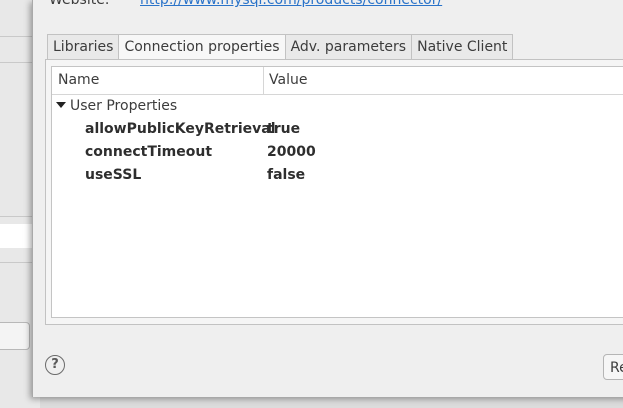 This screenshot has width=623, height=408. Describe the element at coordinates (288, 80) in the screenshot. I see `column-header-value: Value` at that location.